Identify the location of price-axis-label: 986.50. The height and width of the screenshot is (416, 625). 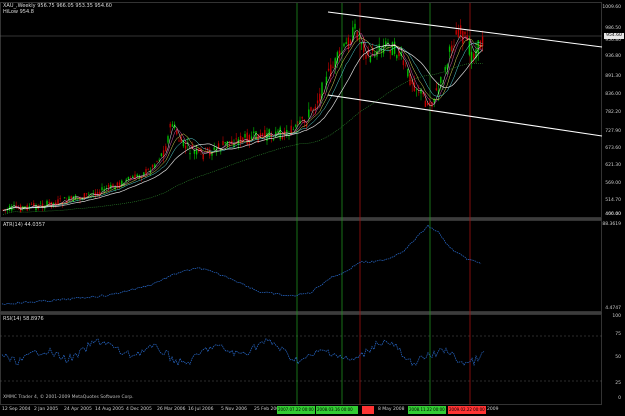
(613, 28).